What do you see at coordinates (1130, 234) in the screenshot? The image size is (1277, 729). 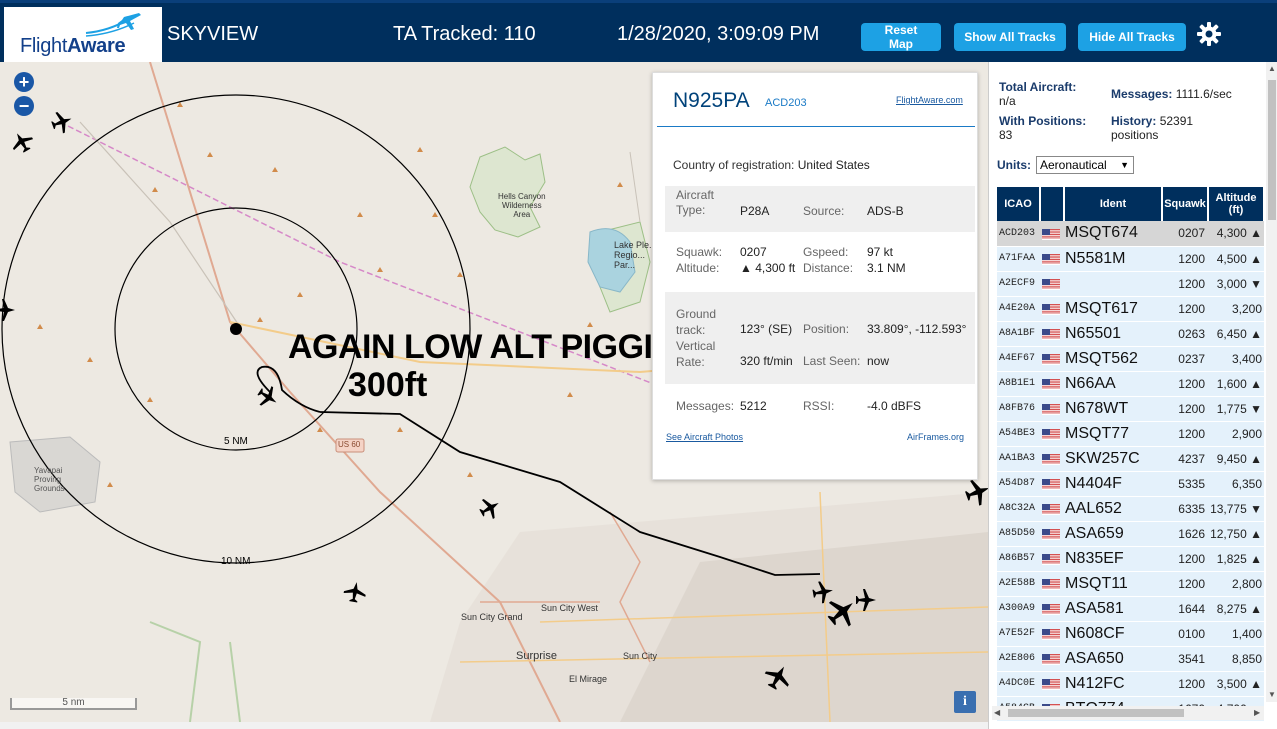 I see `table-row: ACD203 MSQT674 0207 4,300 ▲` at bounding box center [1130, 234].